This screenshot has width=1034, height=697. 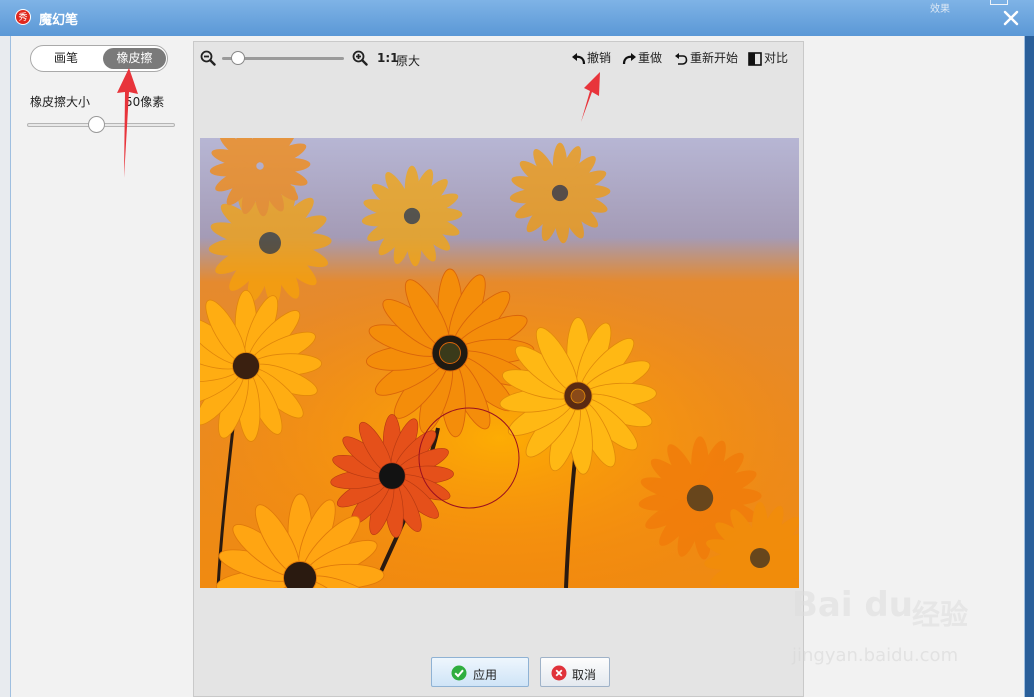 I want to click on mode-toggle: 画笔 橡皮擦, so click(x=99, y=58).